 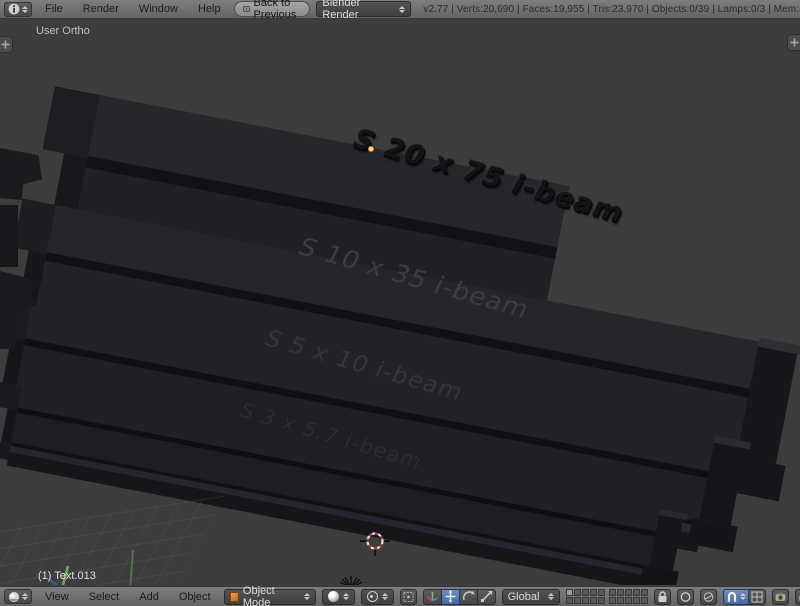 I want to click on axis-manipulator-icon, so click(x=432, y=597).